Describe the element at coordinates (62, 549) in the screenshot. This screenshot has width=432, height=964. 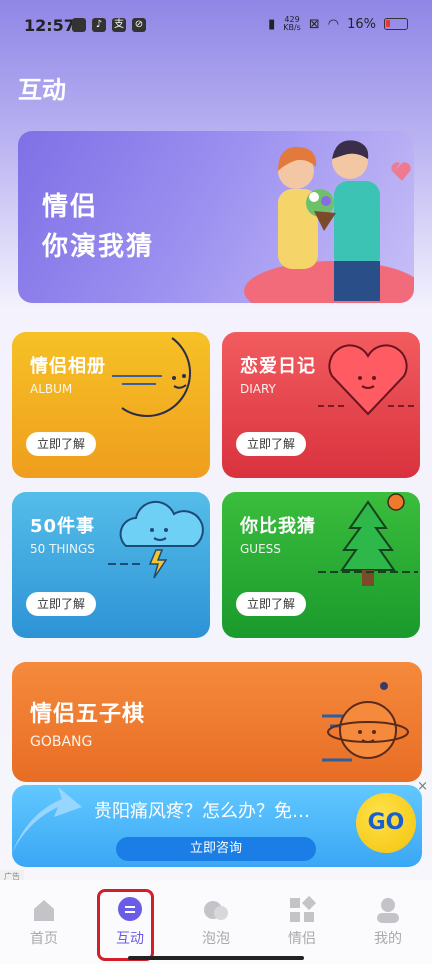
I see `card-subtitle: 50 THINGS` at that location.